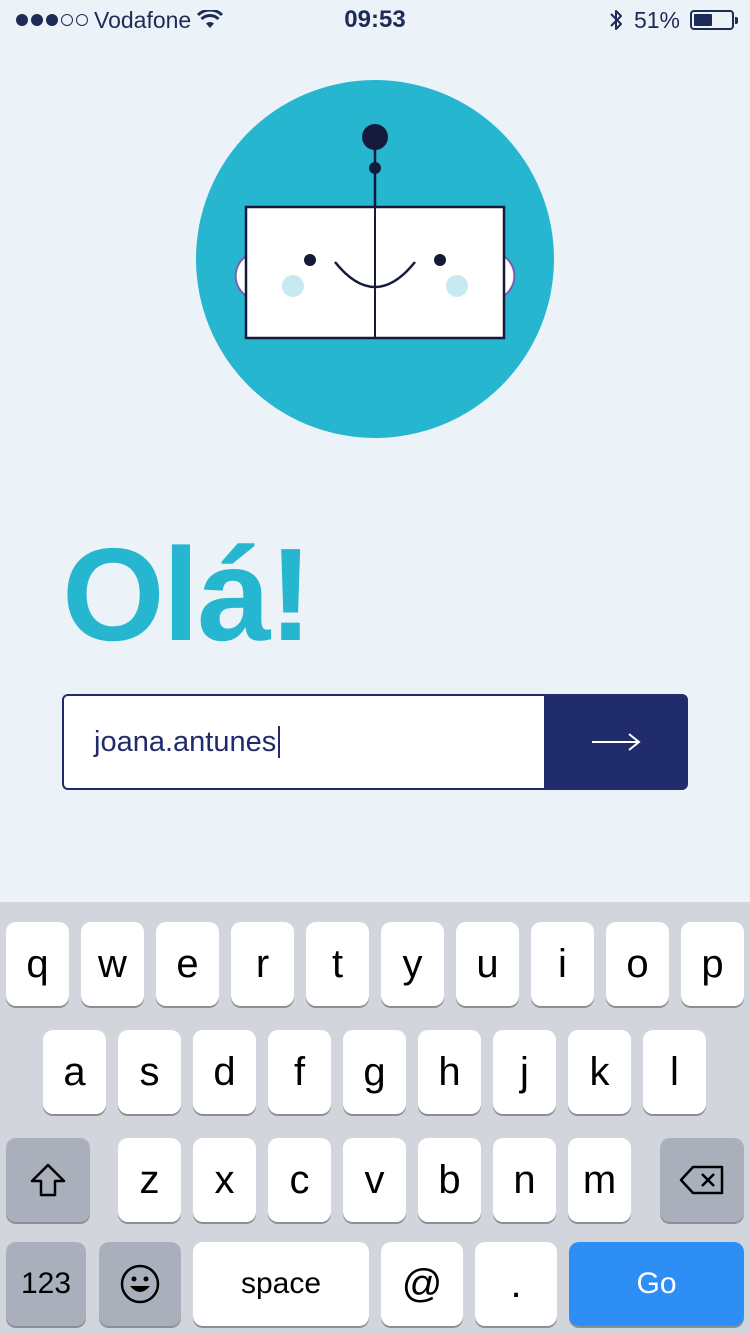 The image size is (750, 1334). I want to click on bluetooth-icon, so click(616, 20).